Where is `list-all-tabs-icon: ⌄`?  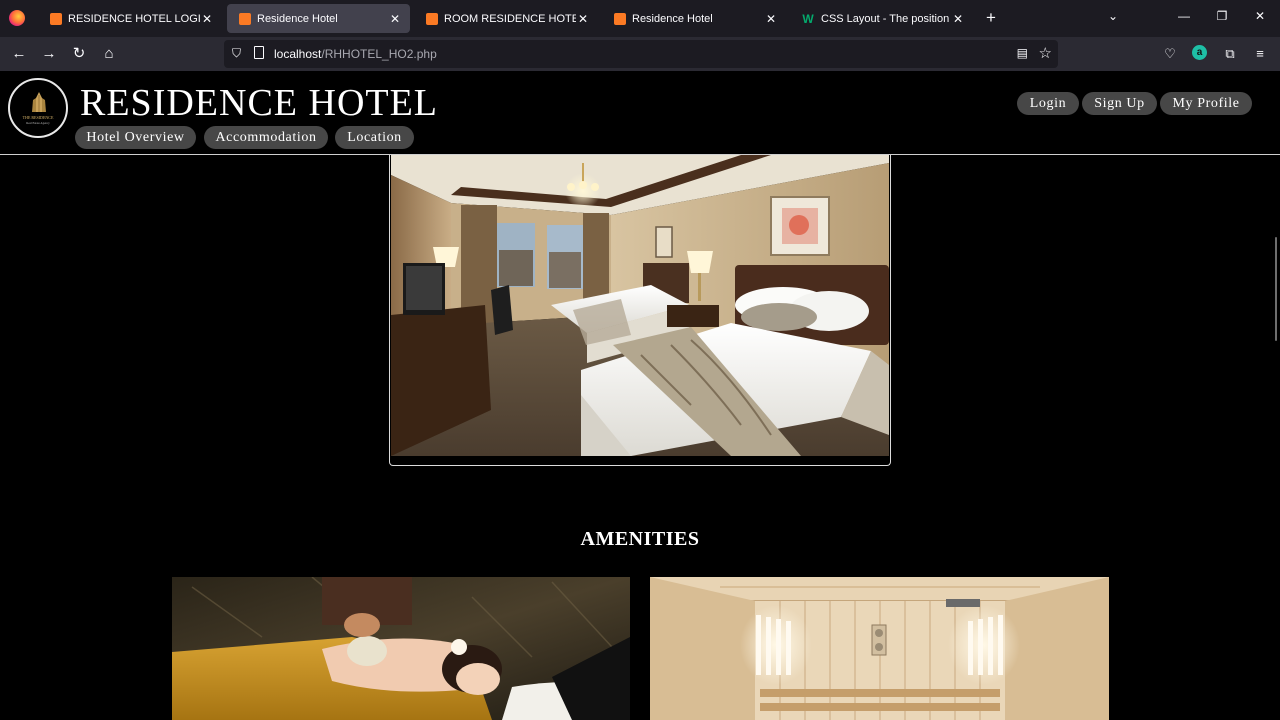
list-all-tabs-icon: ⌄ is located at coordinates (1113, 16).